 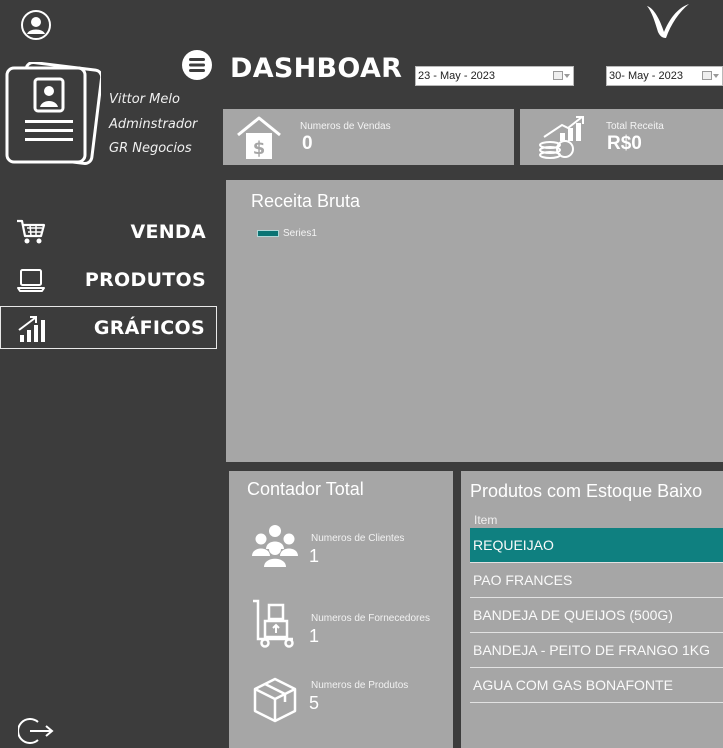 I want to click on people-icon, so click(x=275, y=546).